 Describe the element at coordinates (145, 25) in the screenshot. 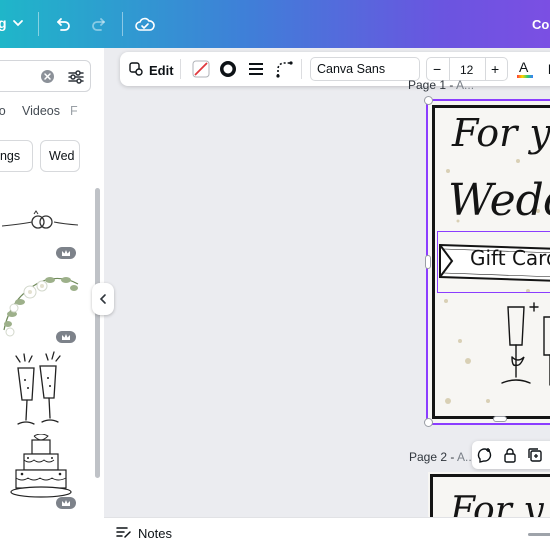

I see `cloud-saved-icon` at that location.